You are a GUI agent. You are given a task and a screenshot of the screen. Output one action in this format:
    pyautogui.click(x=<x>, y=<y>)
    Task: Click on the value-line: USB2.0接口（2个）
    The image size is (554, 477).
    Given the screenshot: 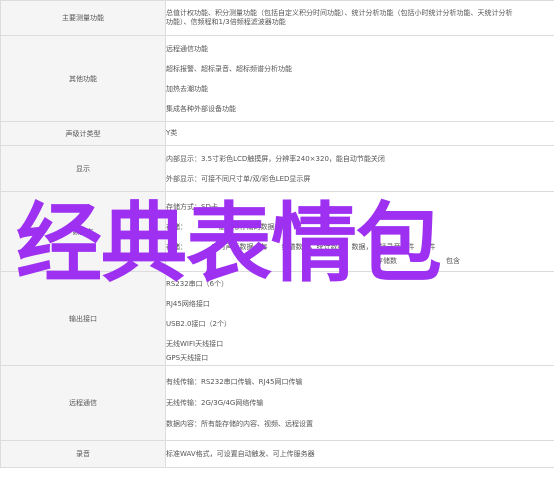 What is the action you would take?
    pyautogui.click(x=198, y=324)
    